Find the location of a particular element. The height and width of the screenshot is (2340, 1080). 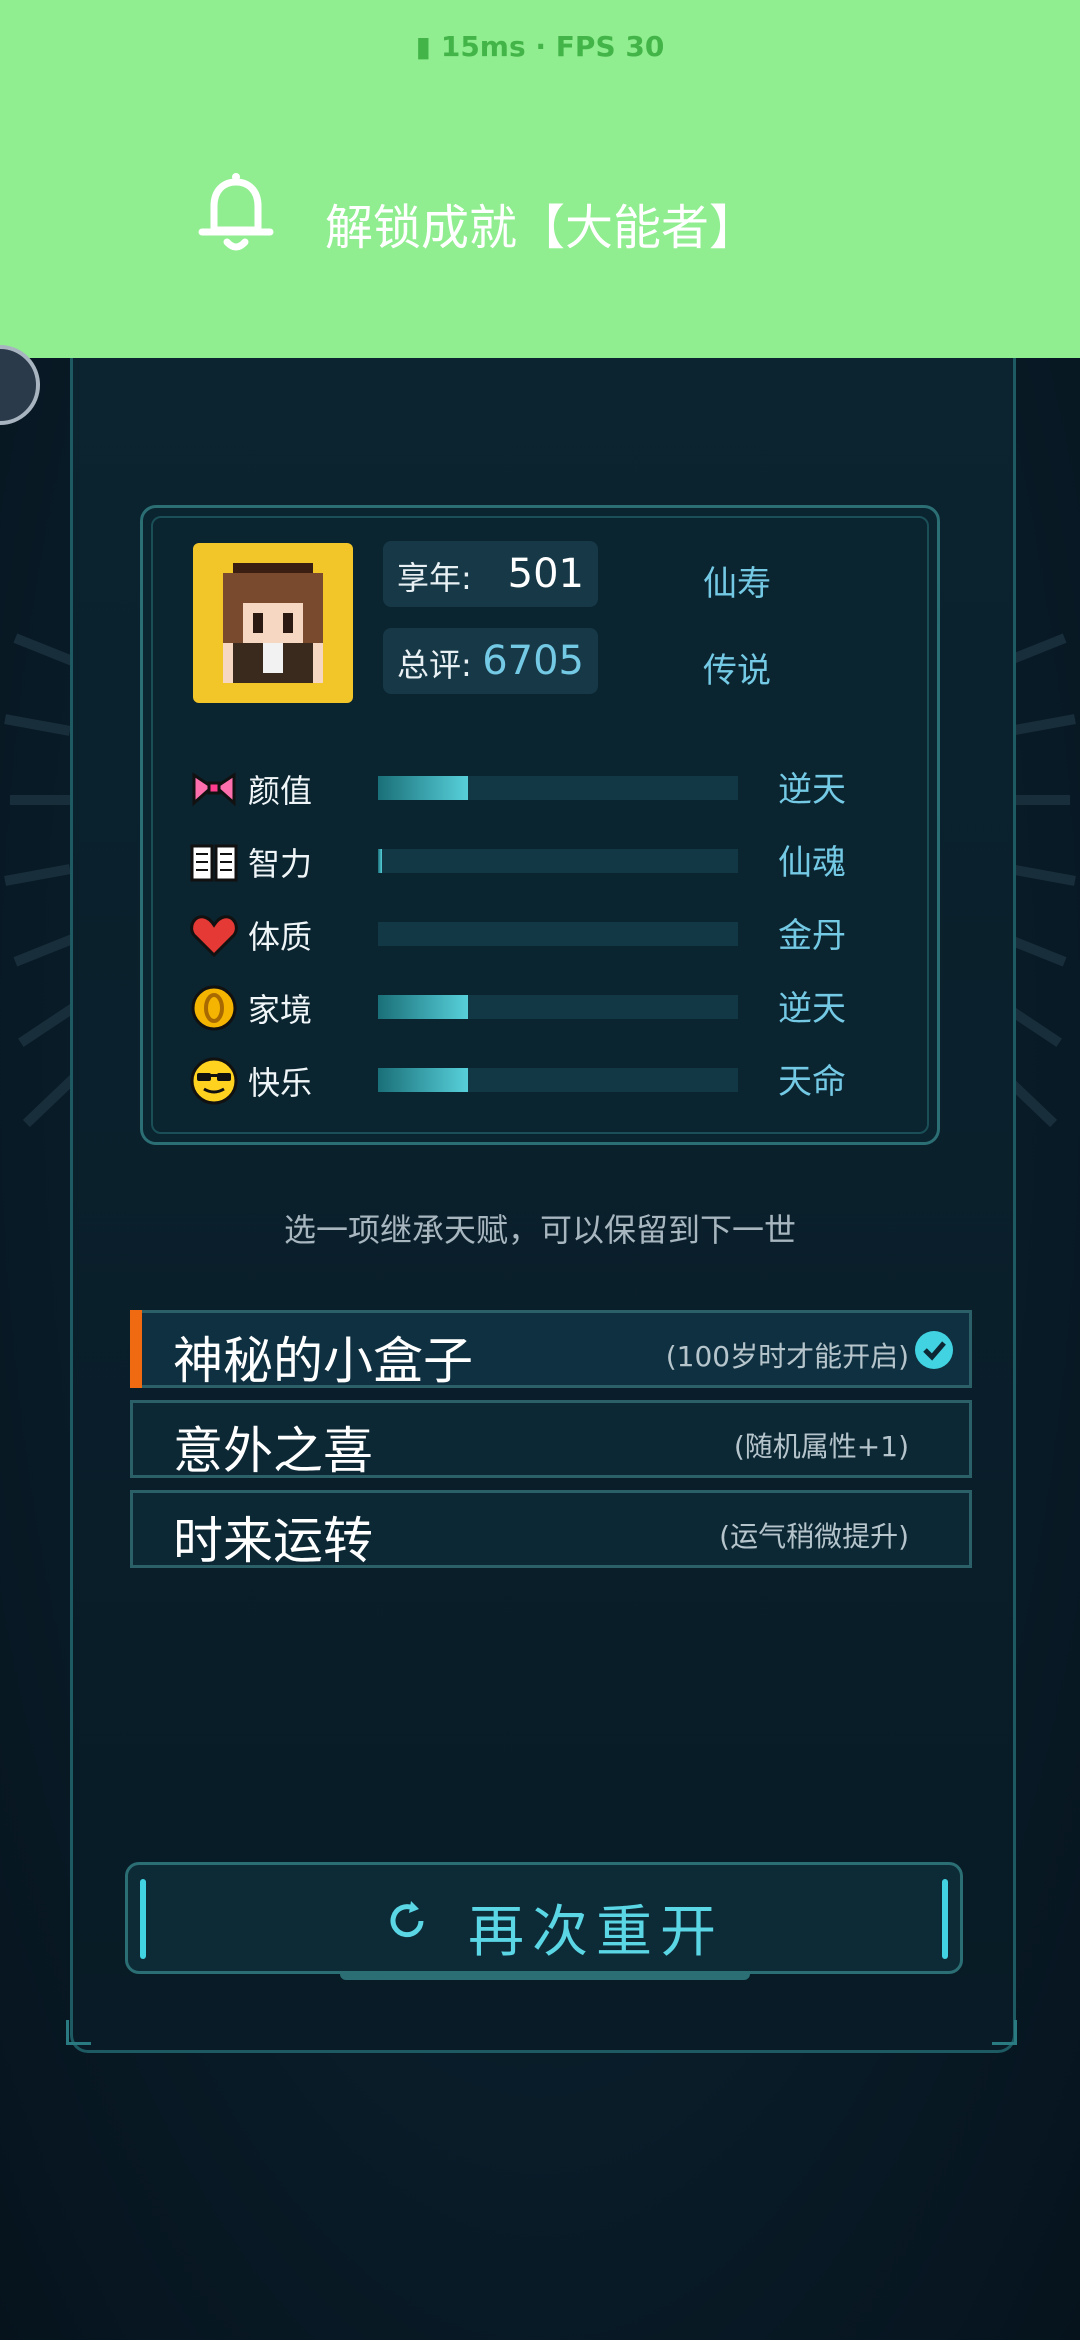

age-value: 501 is located at coordinates (545, 574).